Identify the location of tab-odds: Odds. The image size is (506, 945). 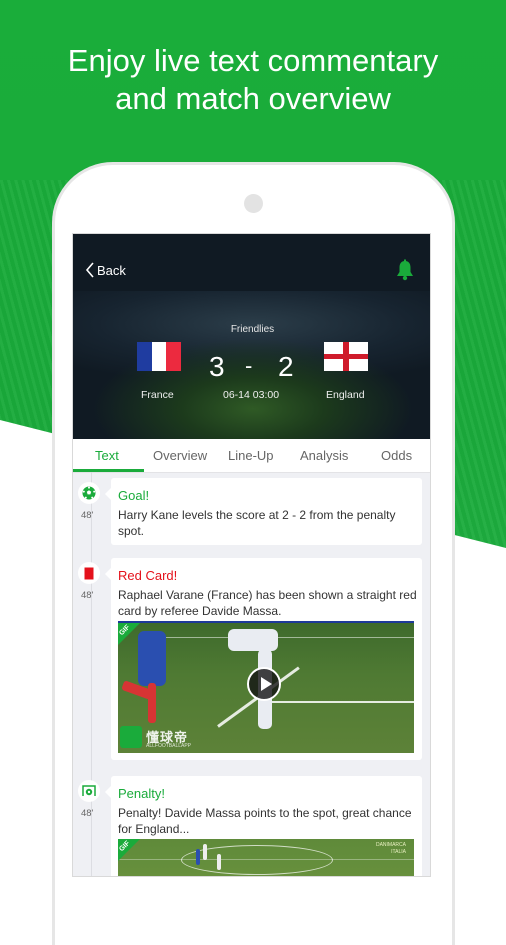
(396, 455).